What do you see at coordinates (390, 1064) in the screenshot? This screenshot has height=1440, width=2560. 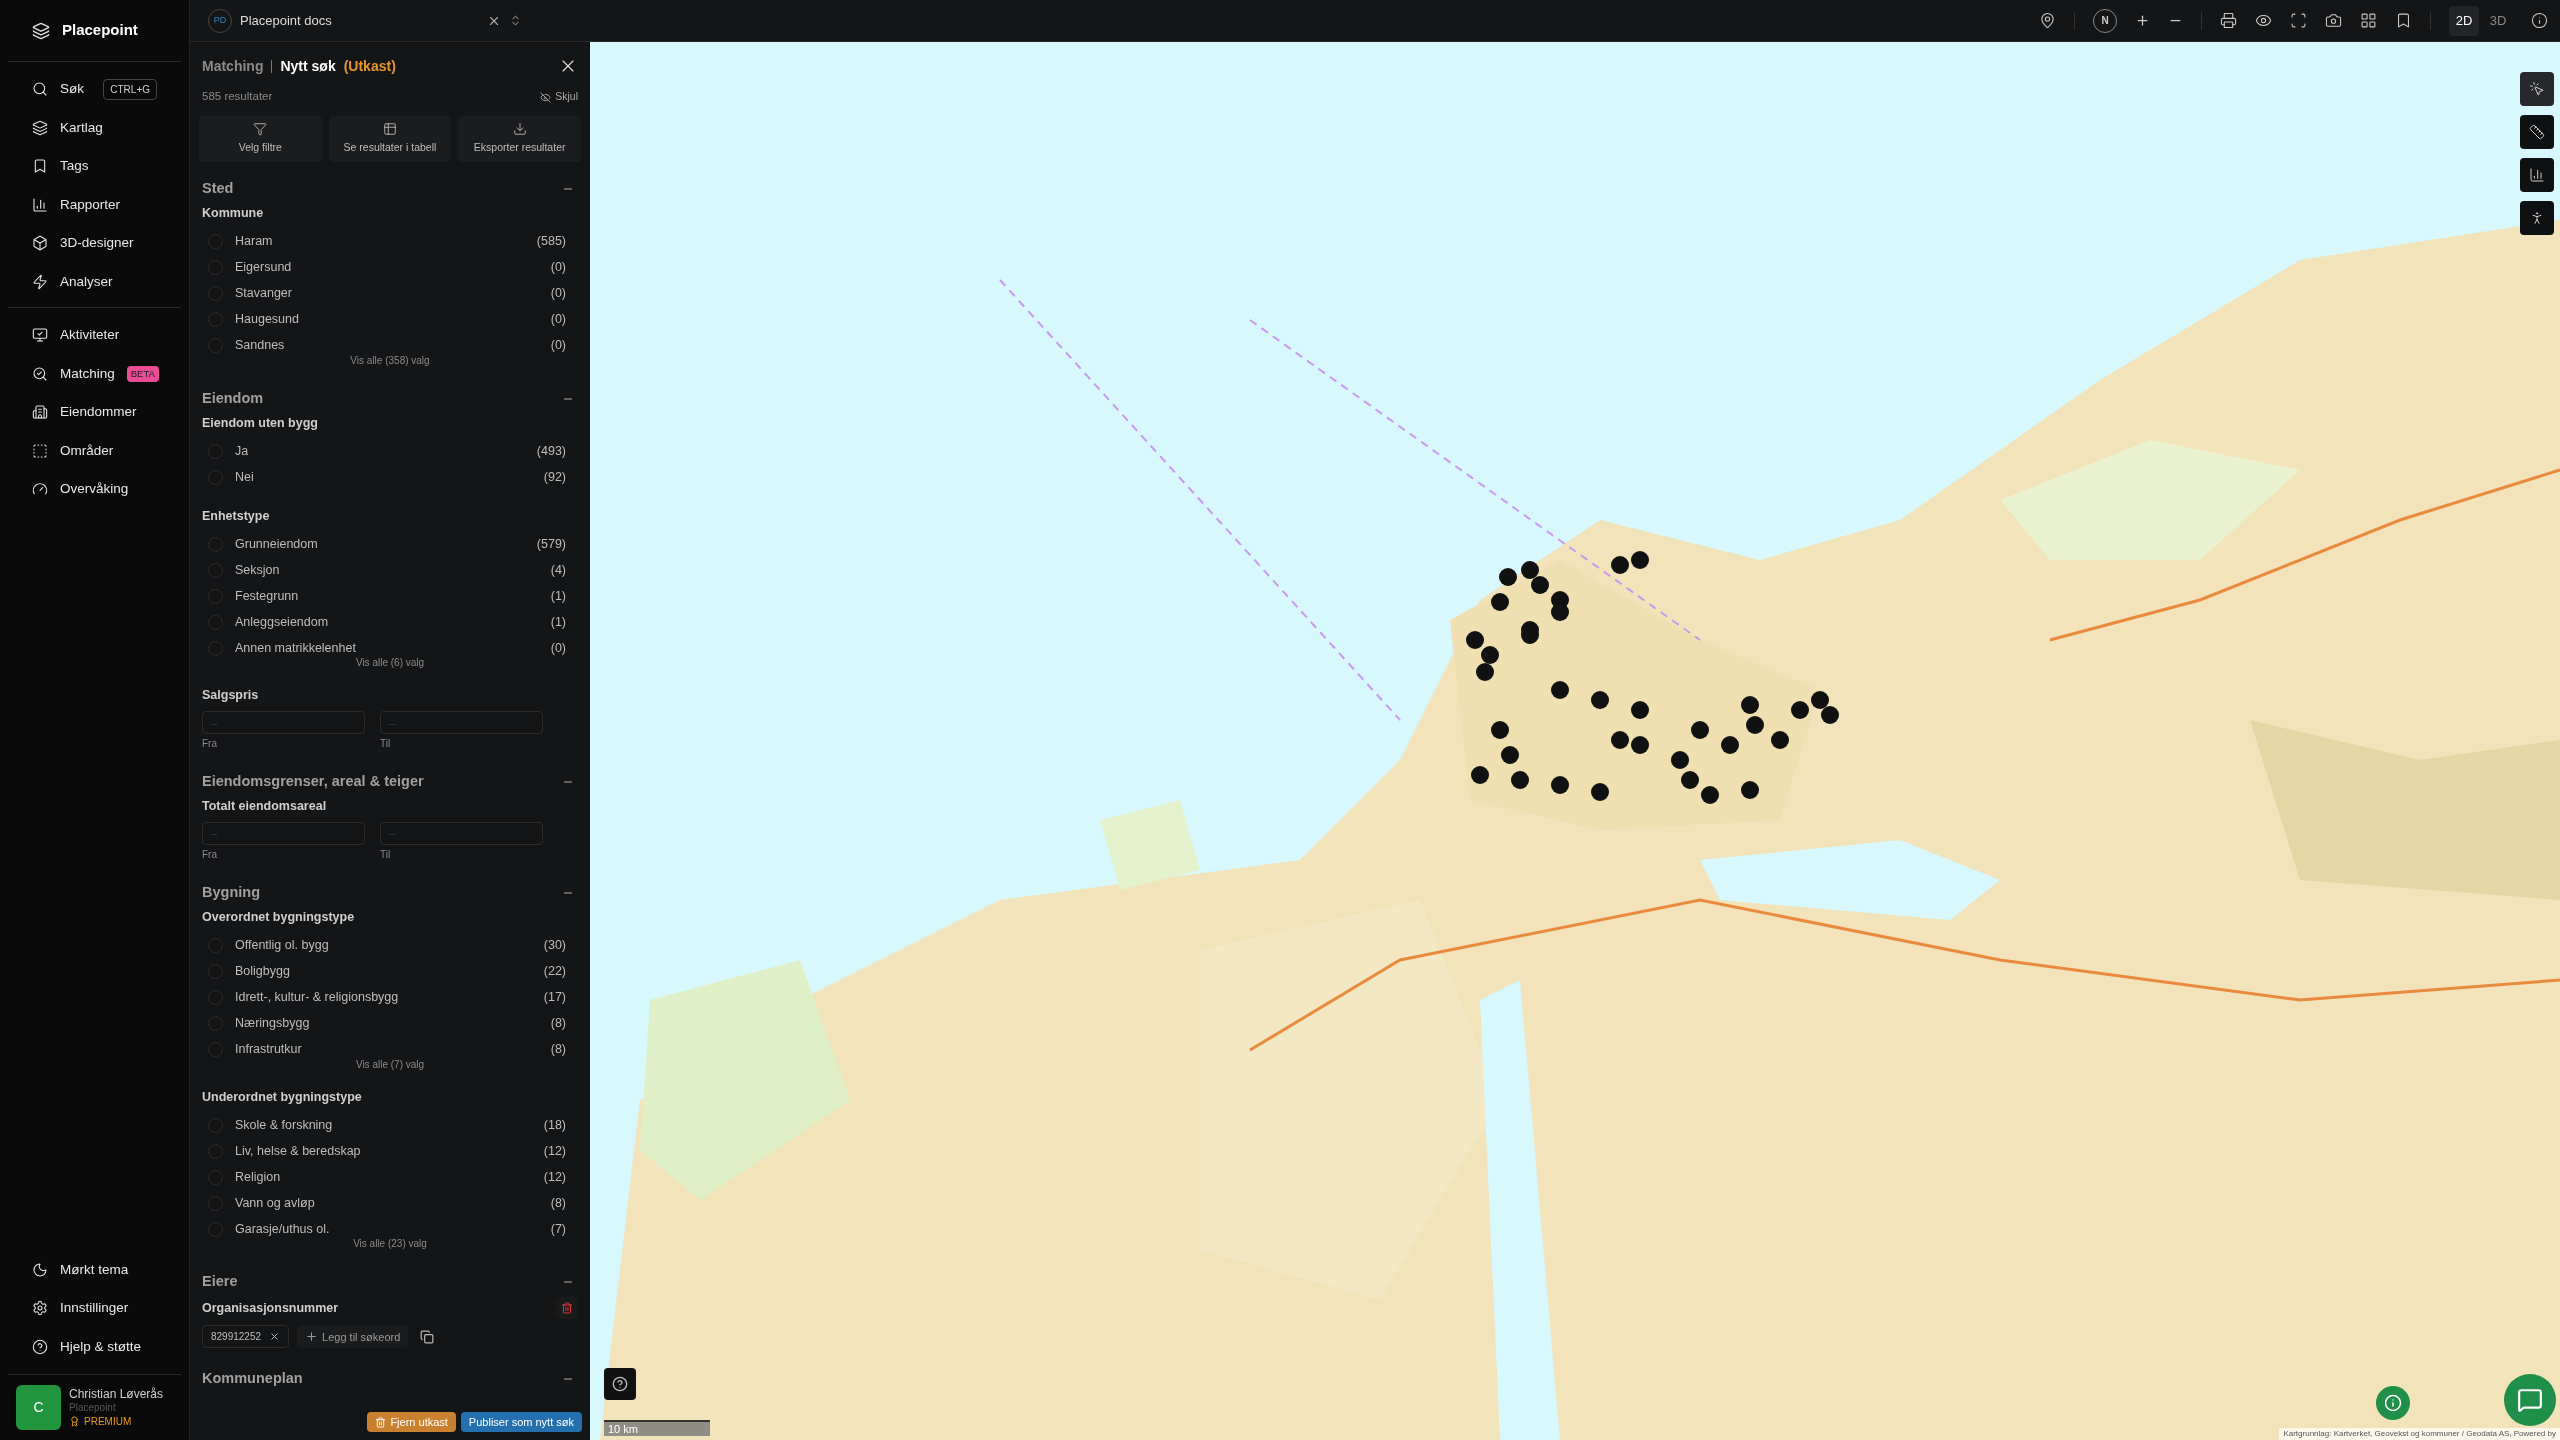 I see `show-all-link: Vis alle (7) valg` at bounding box center [390, 1064].